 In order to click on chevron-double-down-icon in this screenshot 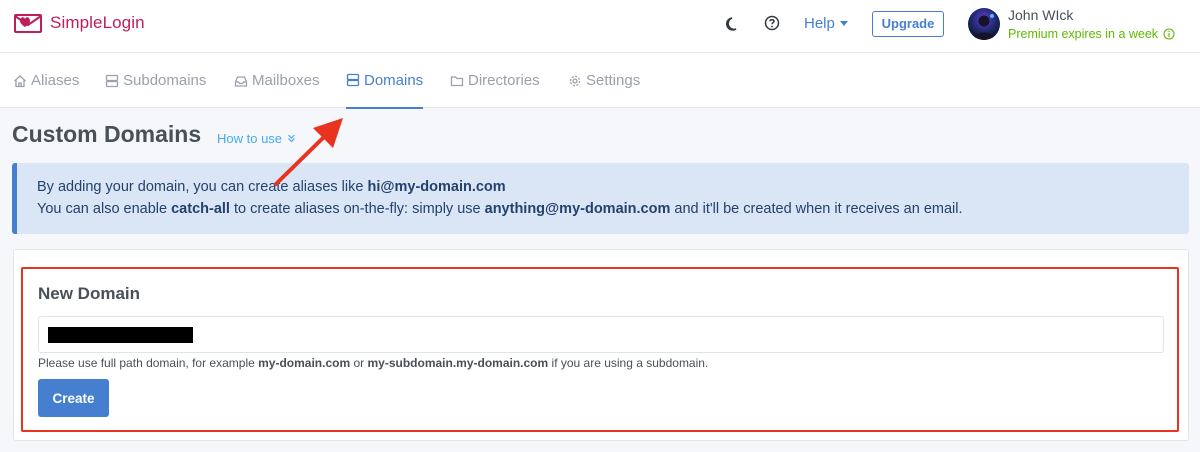, I will do `click(291, 138)`.